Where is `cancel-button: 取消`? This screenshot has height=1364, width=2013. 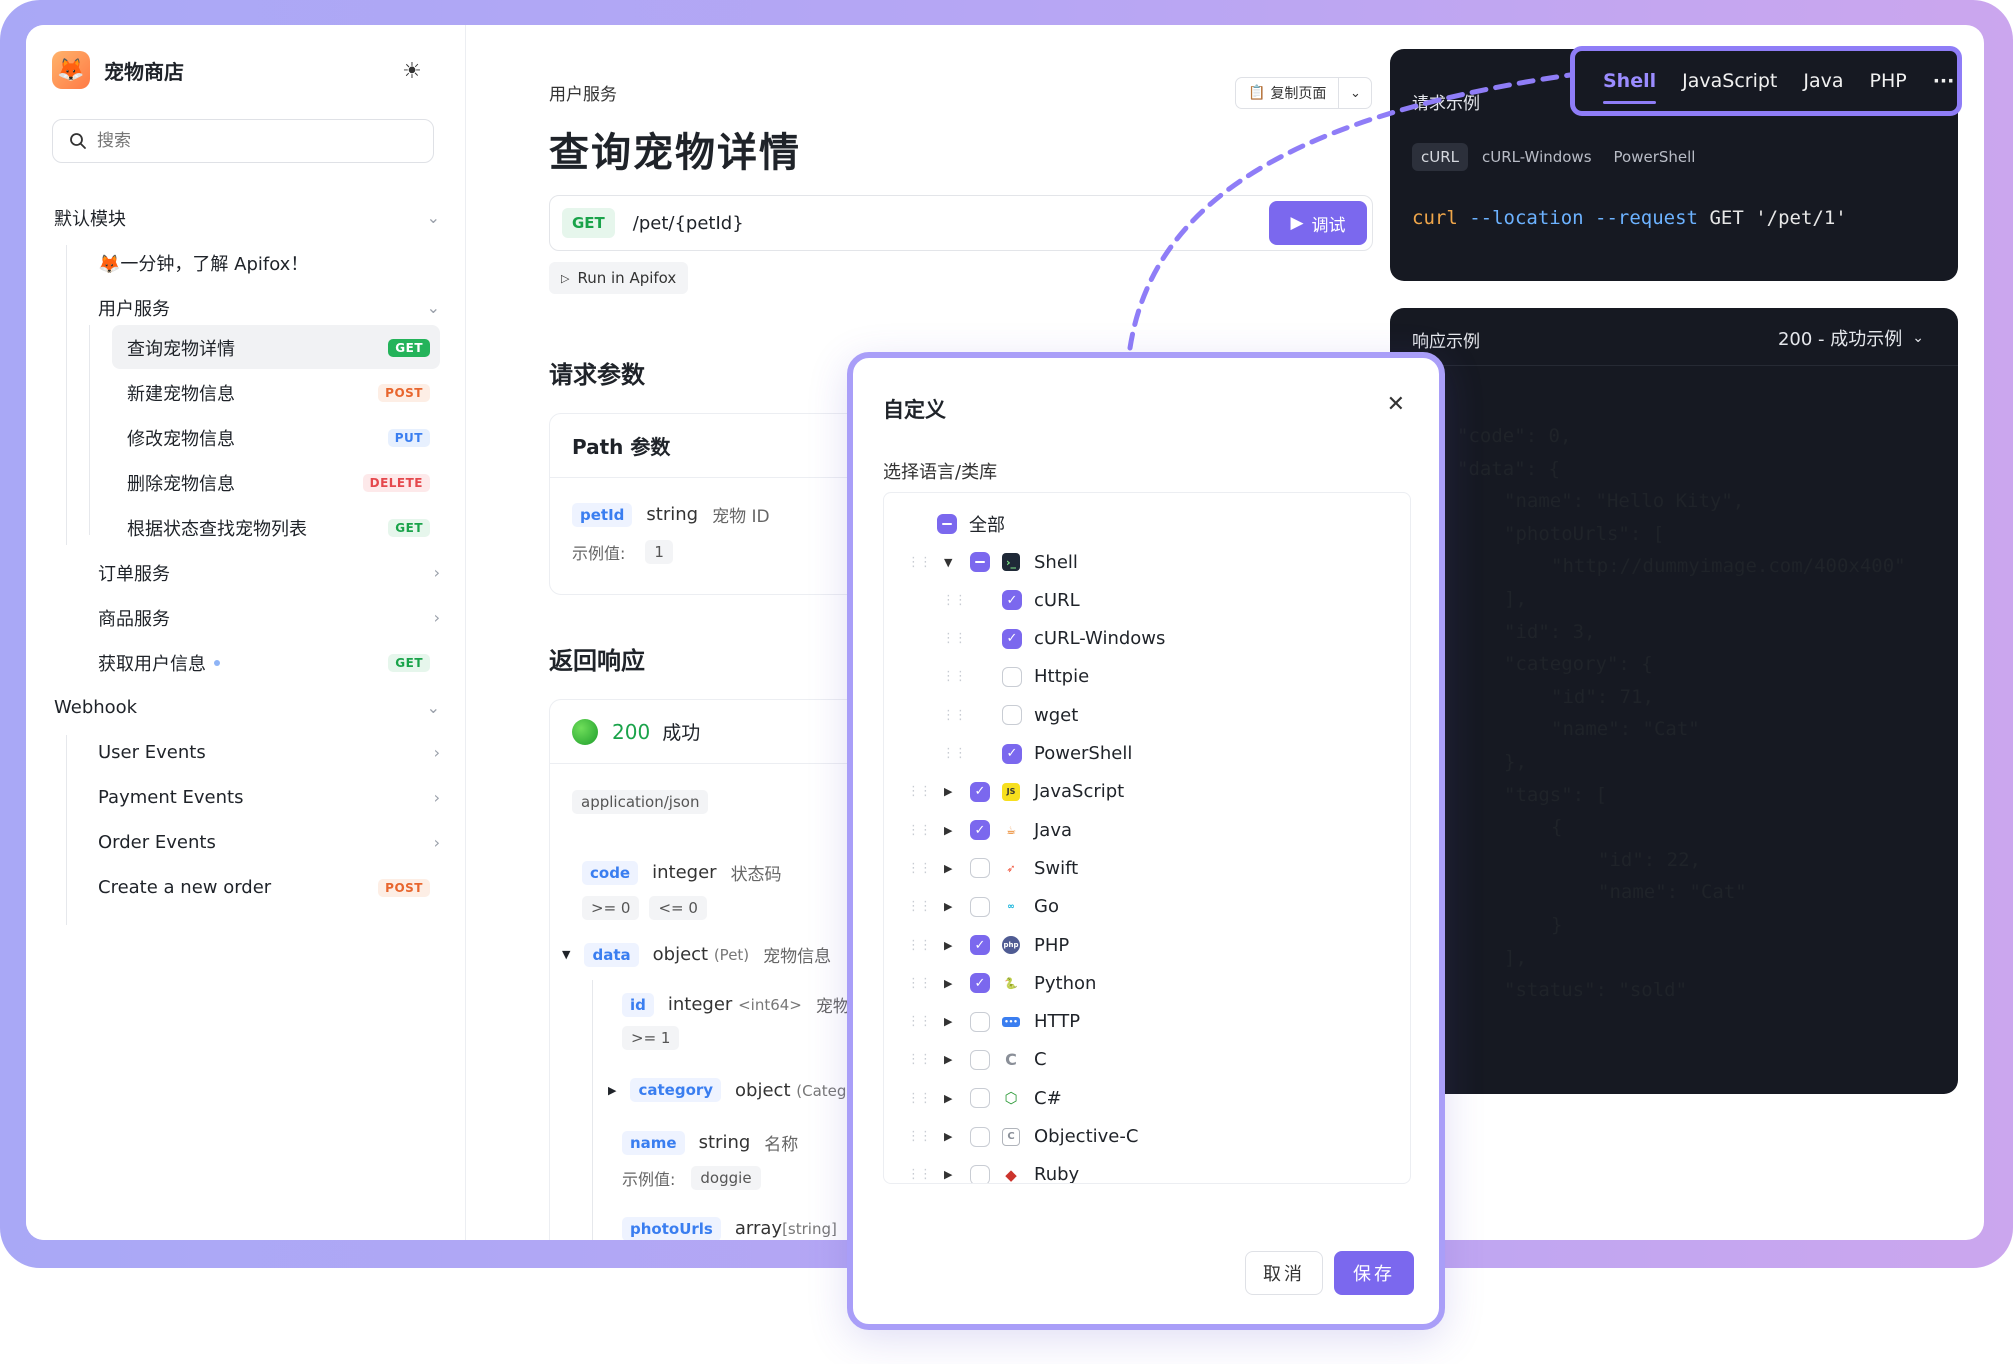
cancel-button: 取消 is located at coordinates (1284, 1273).